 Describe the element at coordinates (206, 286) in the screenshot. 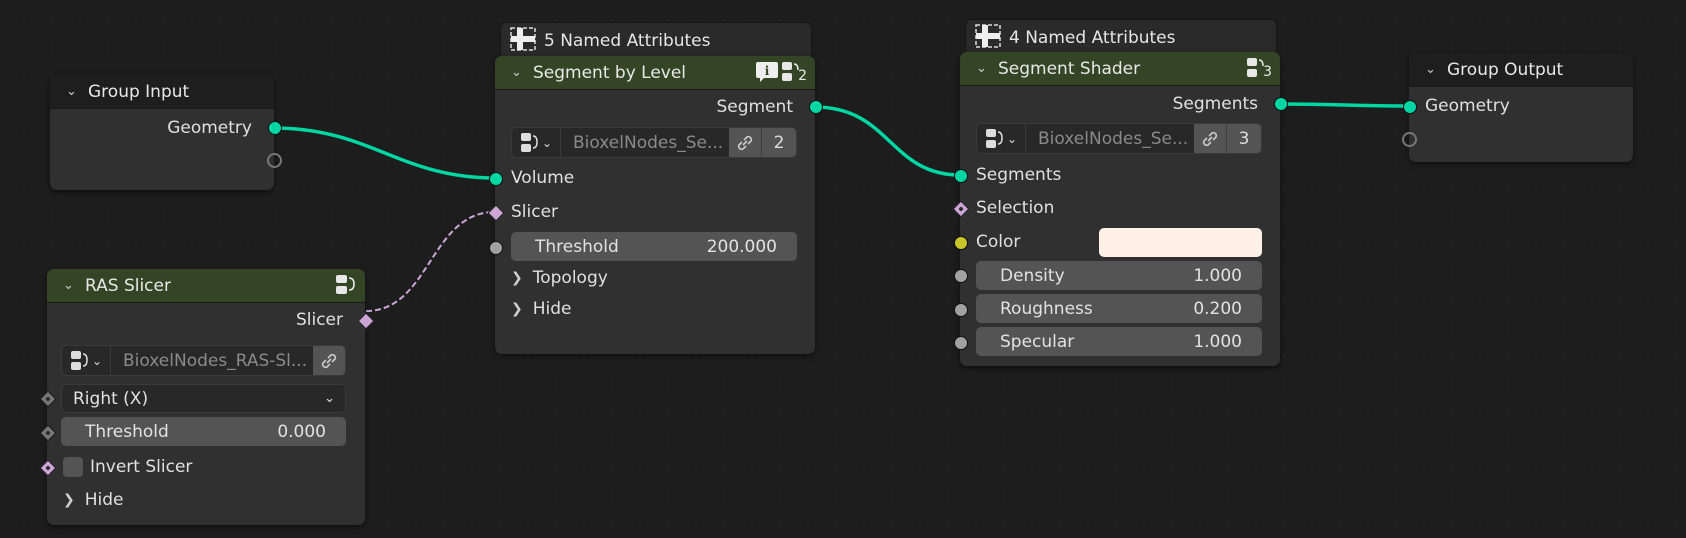

I see `ras-slicer-header: ⌄ RAS Slicer` at that location.